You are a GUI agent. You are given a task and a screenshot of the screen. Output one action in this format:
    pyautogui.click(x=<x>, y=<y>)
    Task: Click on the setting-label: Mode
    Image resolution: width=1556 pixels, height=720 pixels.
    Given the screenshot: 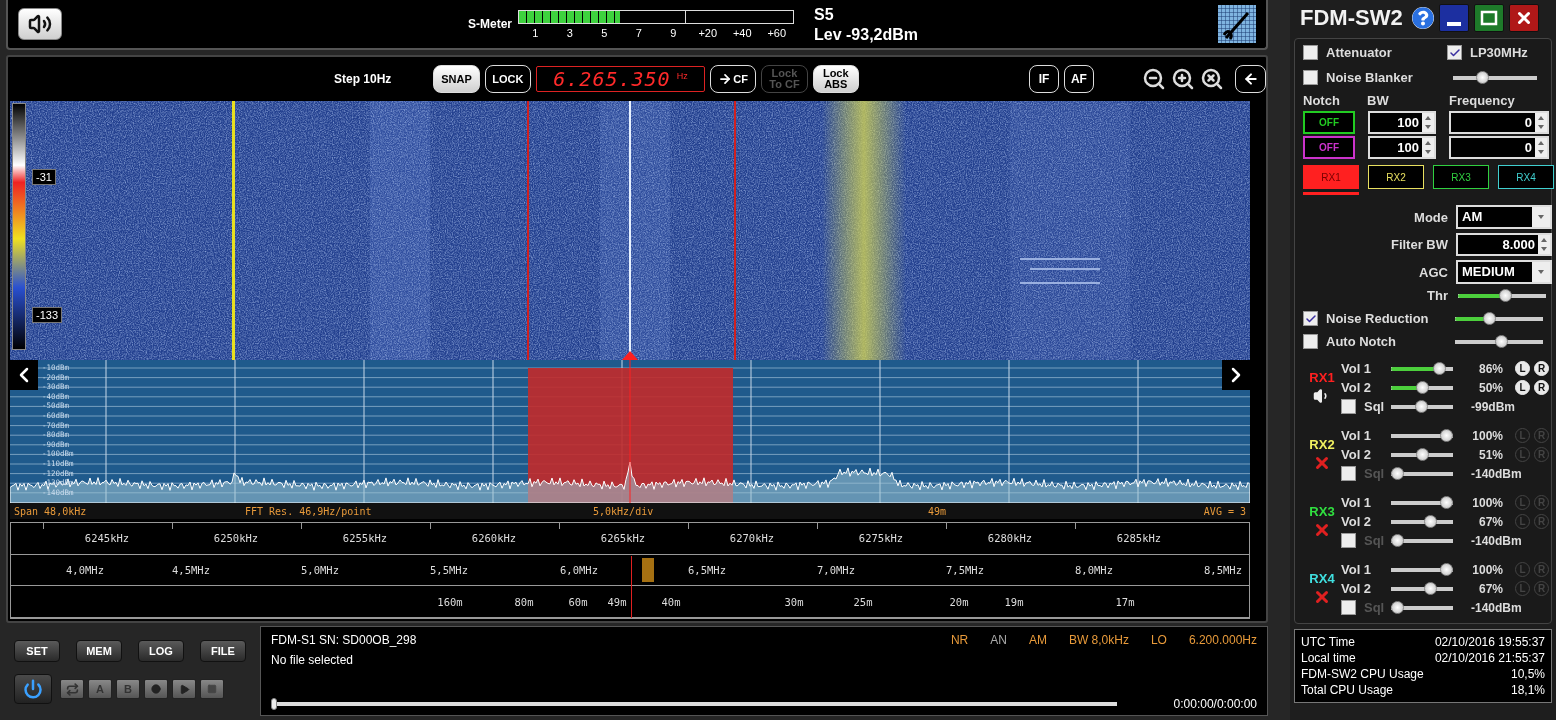 What is the action you would take?
    pyautogui.click(x=1430, y=217)
    